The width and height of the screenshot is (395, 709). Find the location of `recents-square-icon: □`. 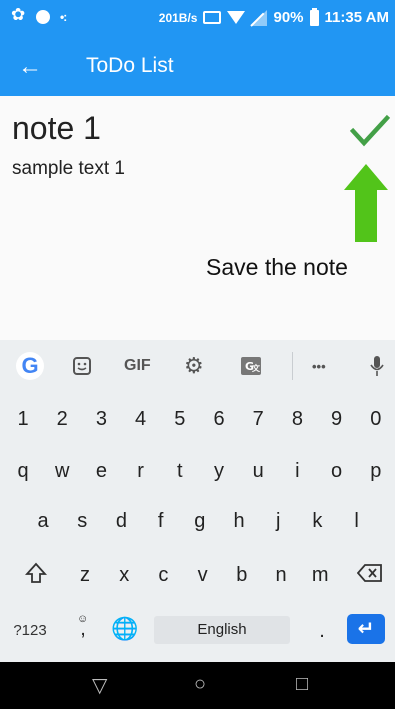

recents-square-icon: □ is located at coordinates (302, 684).